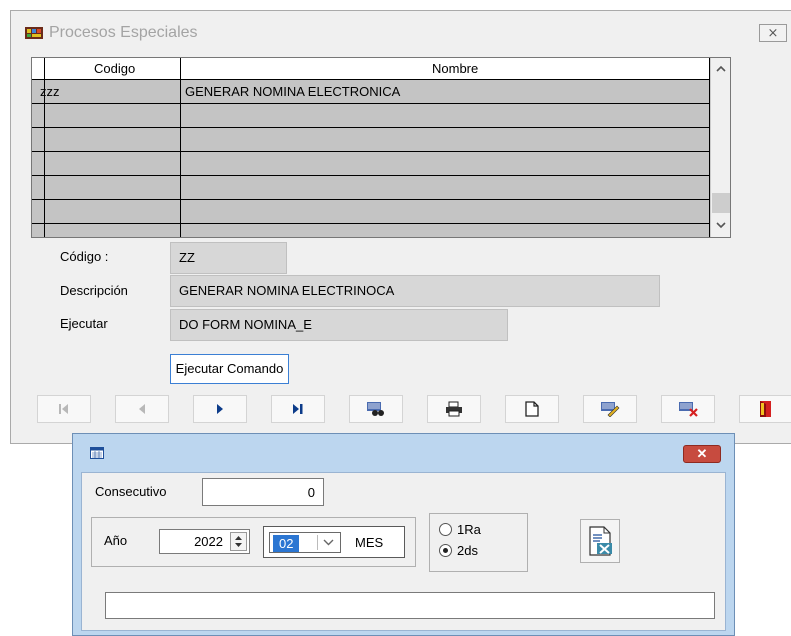 This screenshot has height=636, width=791. What do you see at coordinates (114, 68) in the screenshot?
I see `column-header-codigo: Codigo` at bounding box center [114, 68].